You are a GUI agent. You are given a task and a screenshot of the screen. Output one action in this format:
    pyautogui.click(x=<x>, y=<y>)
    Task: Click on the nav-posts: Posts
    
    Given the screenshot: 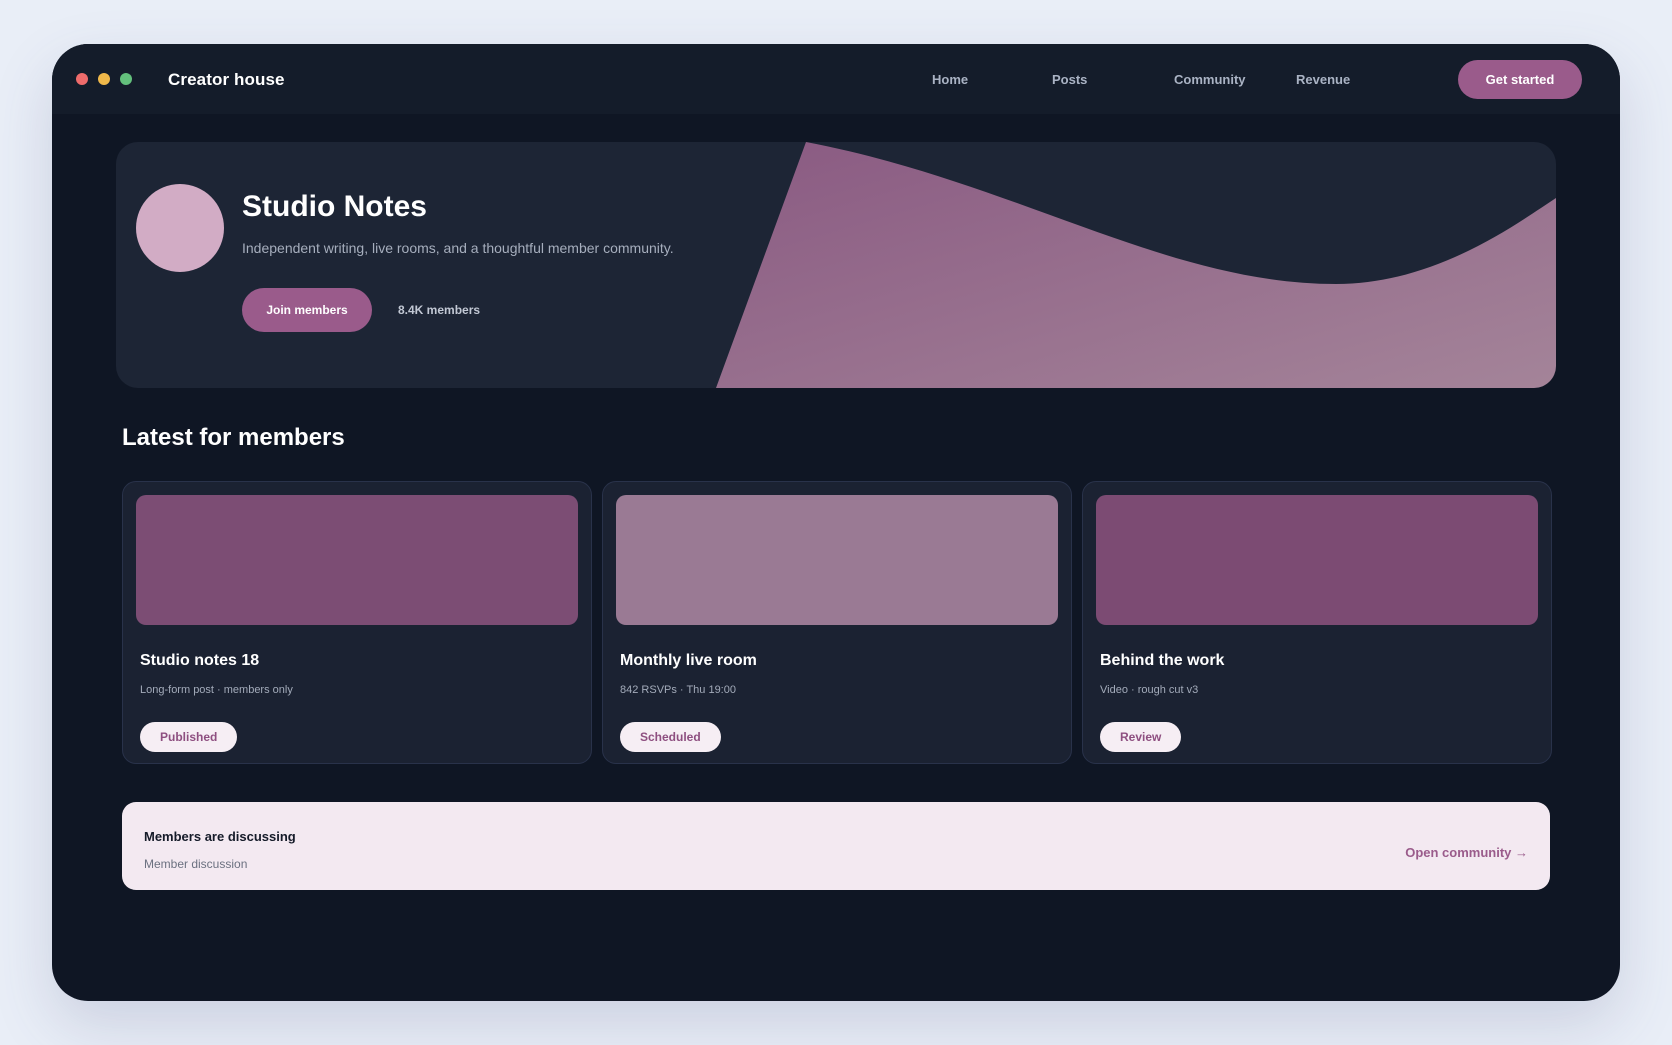 What is the action you would take?
    pyautogui.click(x=1069, y=79)
    